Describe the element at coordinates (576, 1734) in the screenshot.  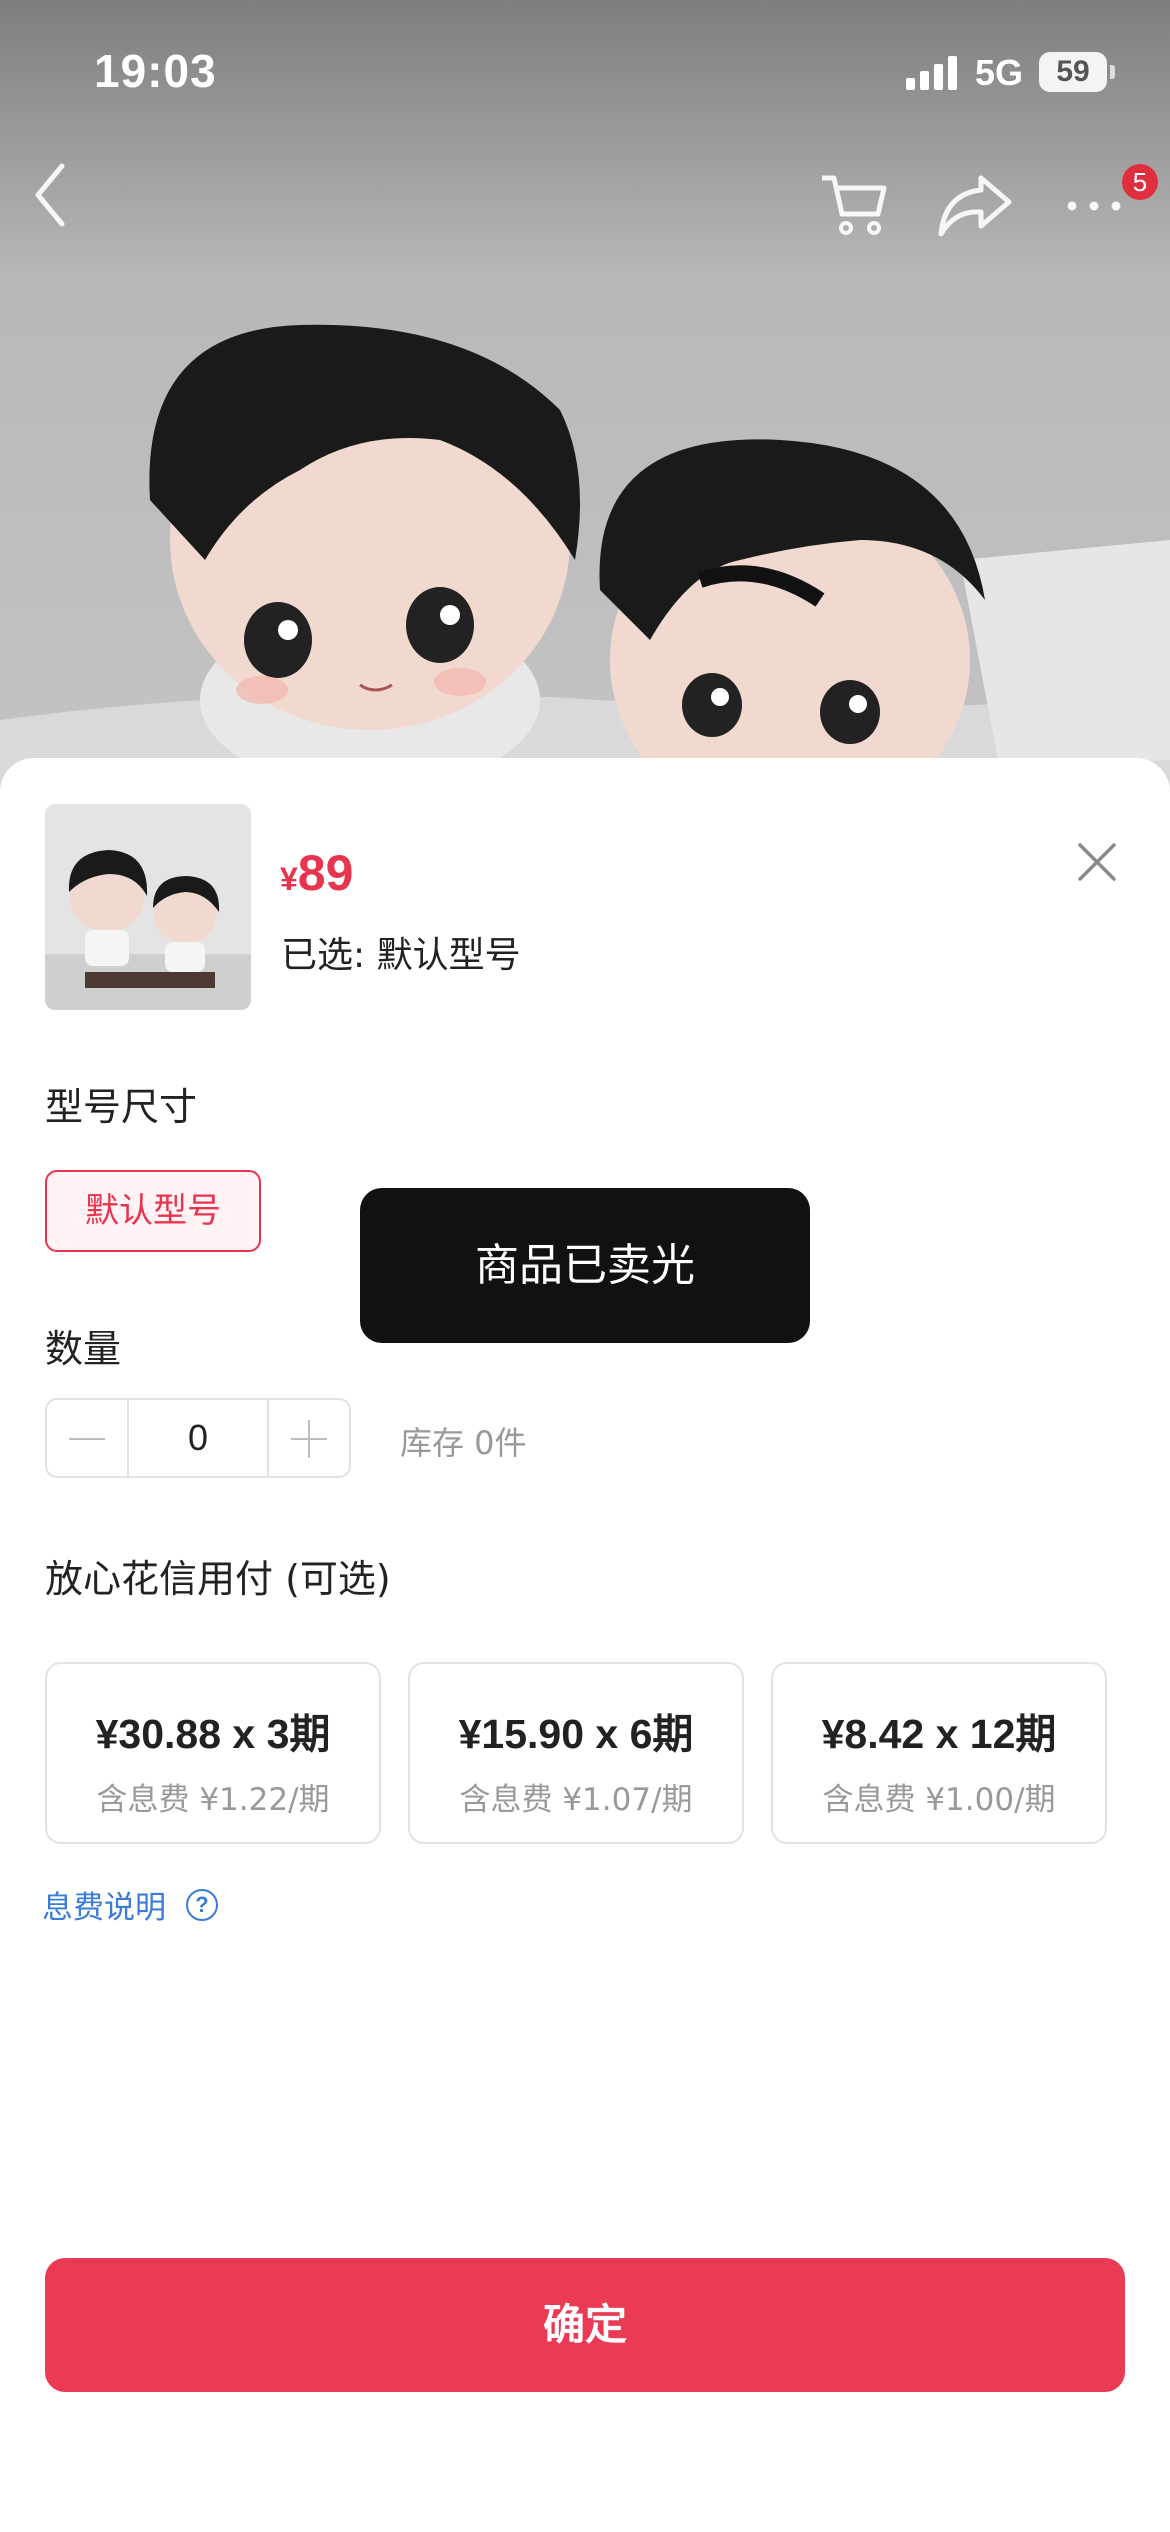
I see `plan-amount: ¥15.90 x 6期` at that location.